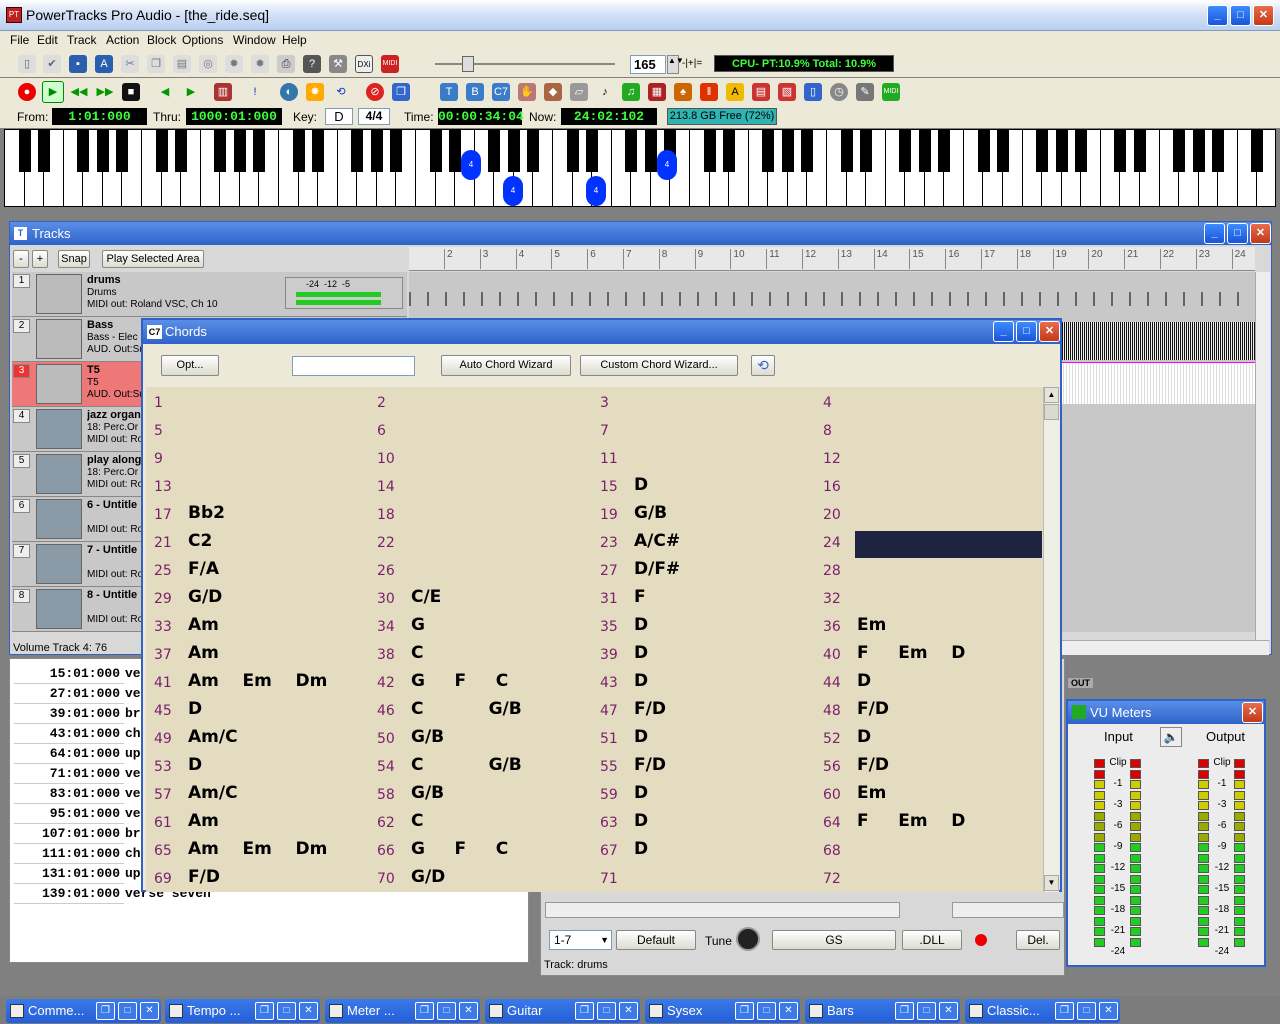 This screenshot has height=1024, width=1280. I want to click on tracks-maximize-button: □, so click(1237, 233).